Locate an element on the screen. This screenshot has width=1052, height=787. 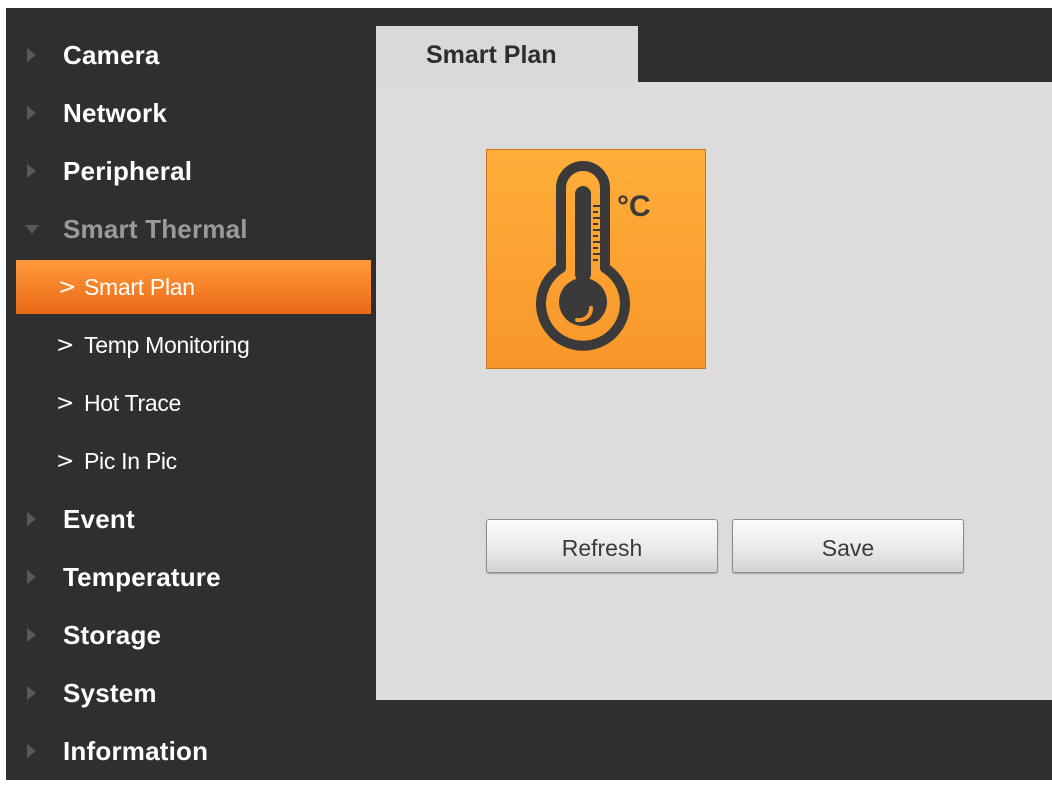
sidebar-item-label: Event is located at coordinates (99, 518).